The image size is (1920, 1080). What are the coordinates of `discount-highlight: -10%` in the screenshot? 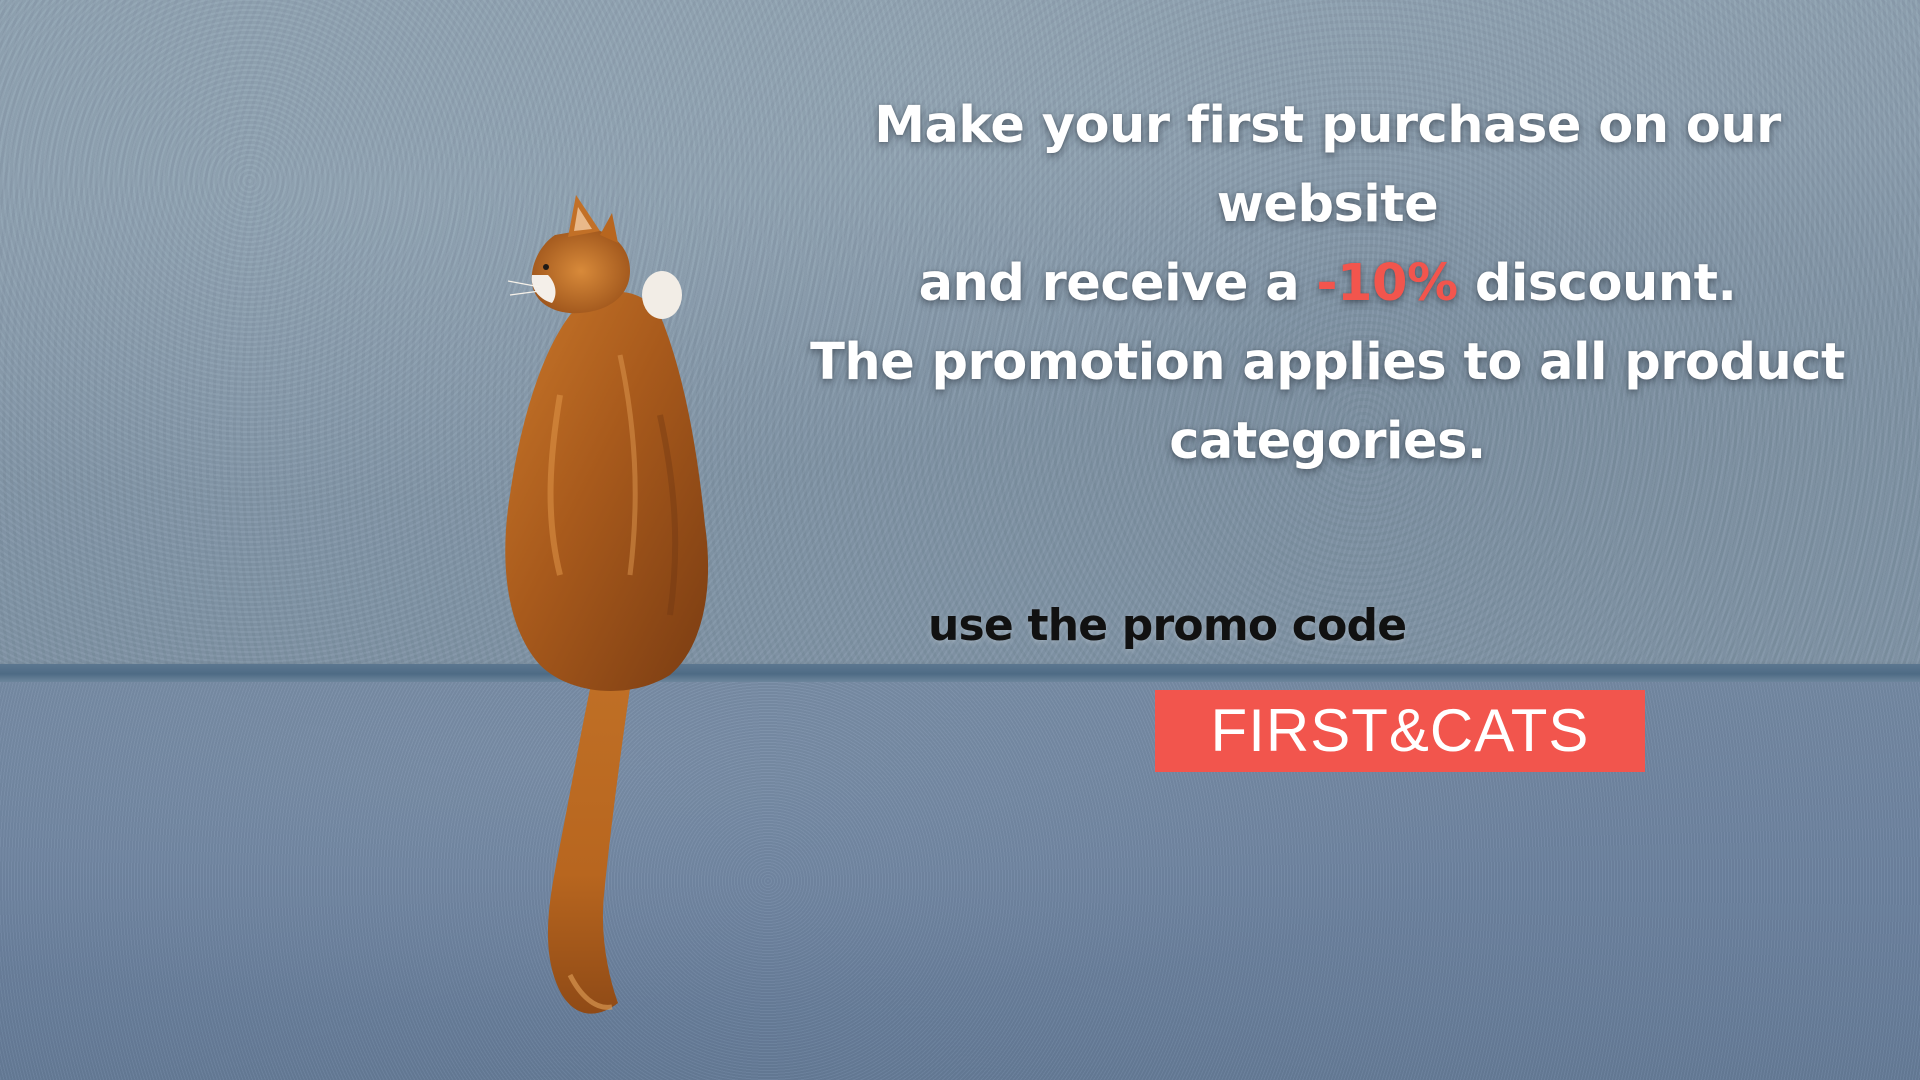 It's located at (1387, 283).